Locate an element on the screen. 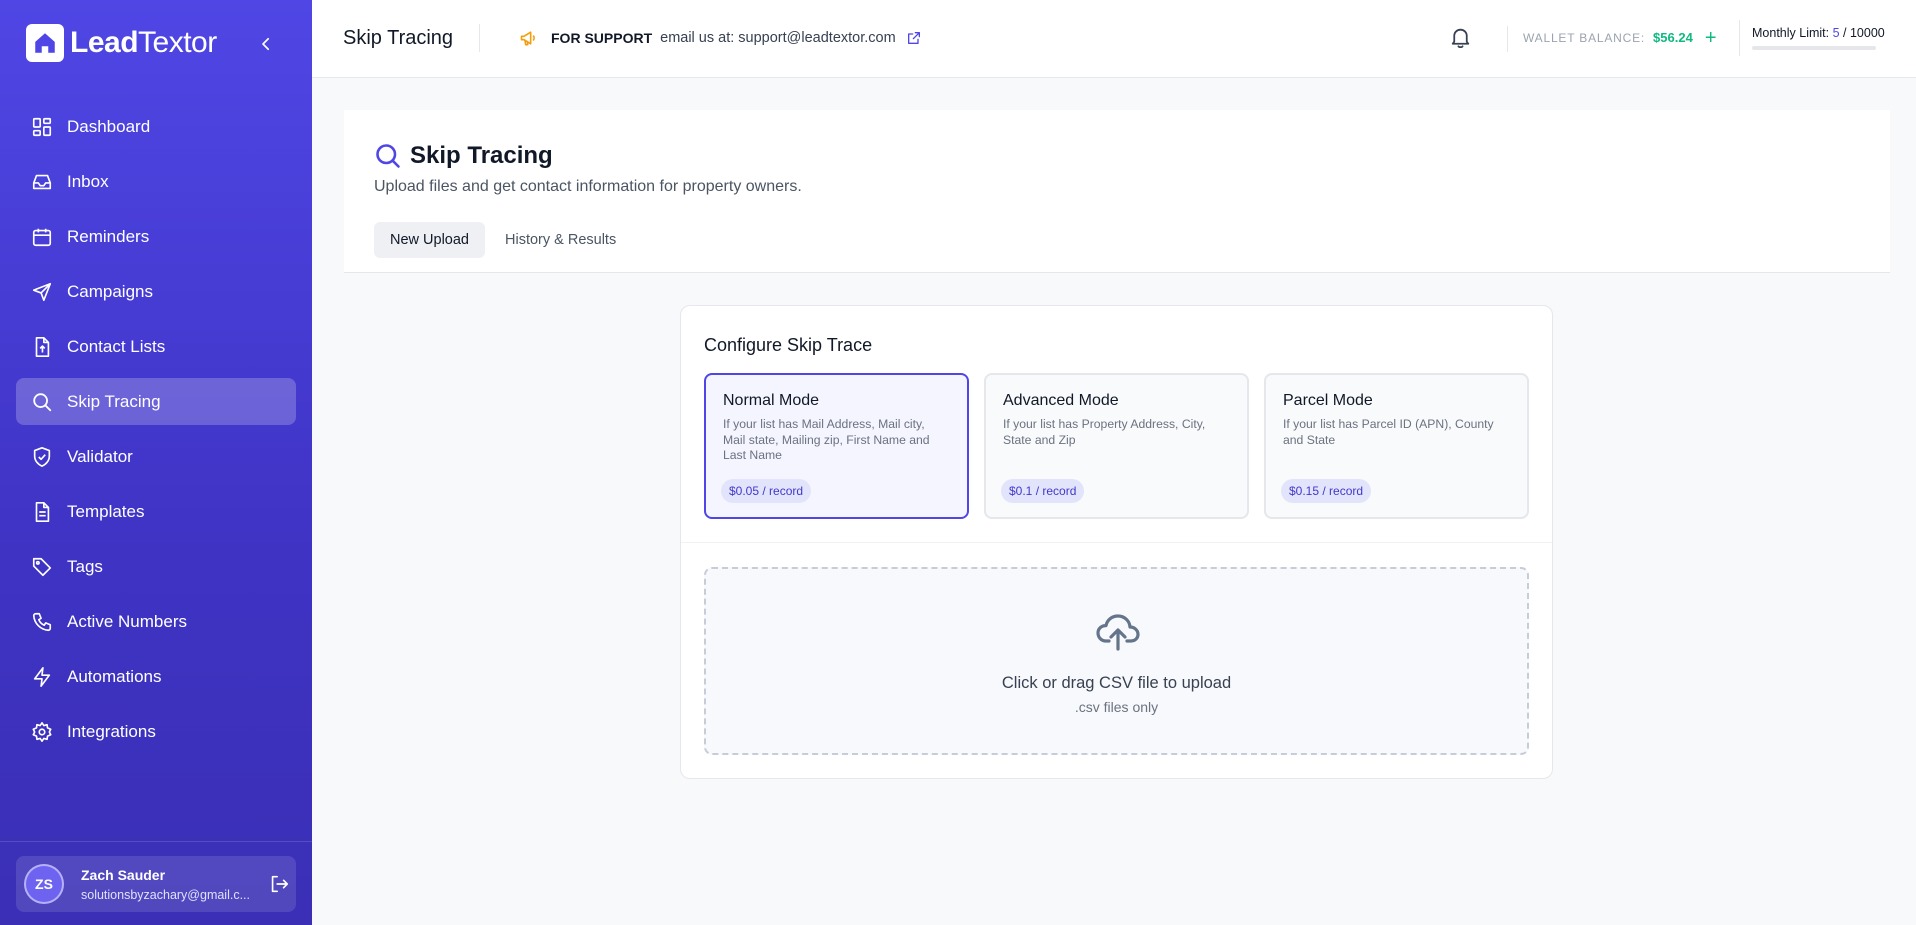 Image resolution: width=1916 pixels, height=925 pixels. sidebar-item-tags: Tags is located at coordinates (156, 566).